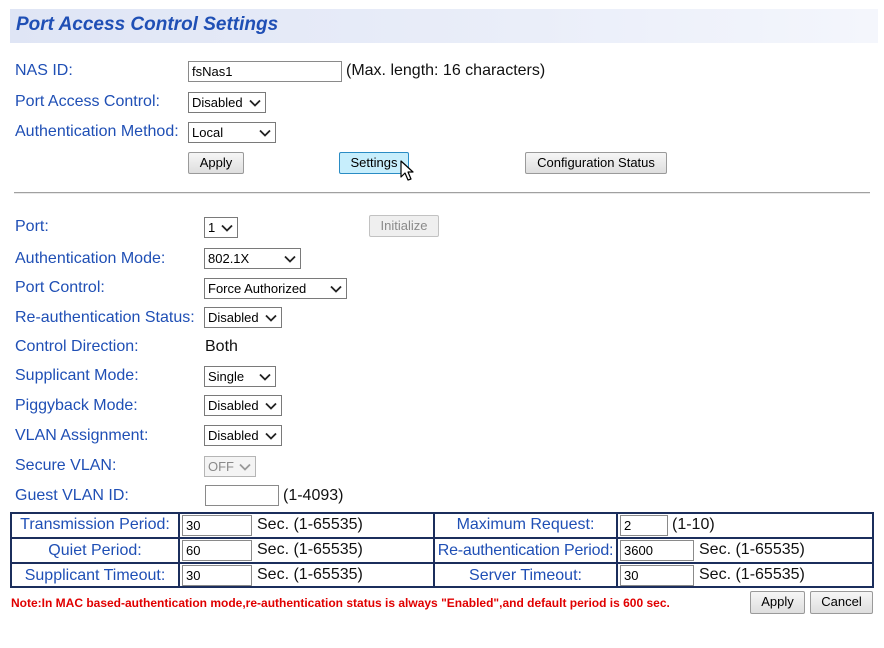  What do you see at coordinates (217, 550) in the screenshot?
I see `quiet-period-input: 60` at bounding box center [217, 550].